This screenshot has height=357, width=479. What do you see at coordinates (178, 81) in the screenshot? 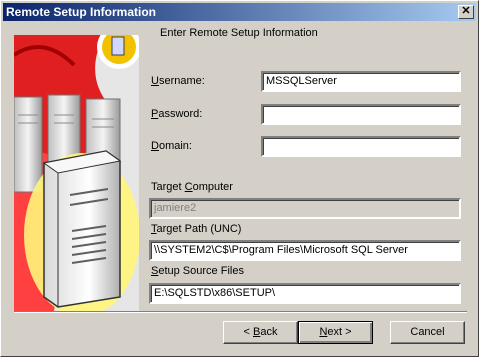
I see `username-label: Username:` at bounding box center [178, 81].